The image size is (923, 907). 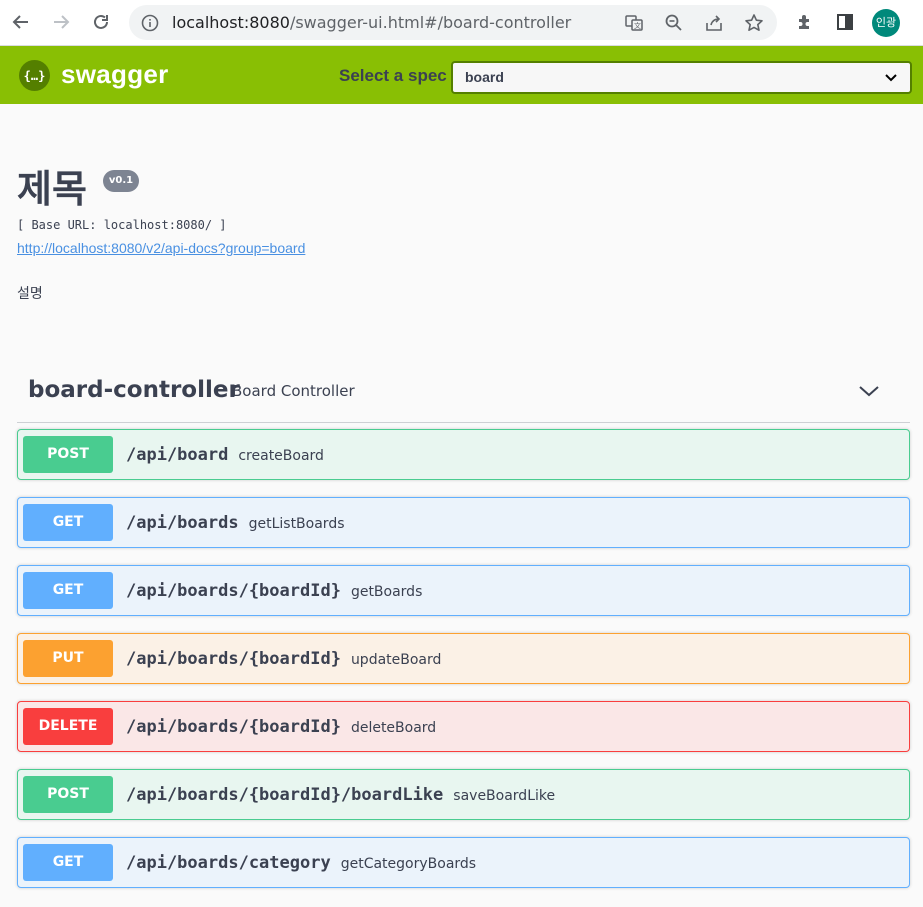 What do you see at coordinates (68, 726) in the screenshot?
I see `method-badge: DELETE` at bounding box center [68, 726].